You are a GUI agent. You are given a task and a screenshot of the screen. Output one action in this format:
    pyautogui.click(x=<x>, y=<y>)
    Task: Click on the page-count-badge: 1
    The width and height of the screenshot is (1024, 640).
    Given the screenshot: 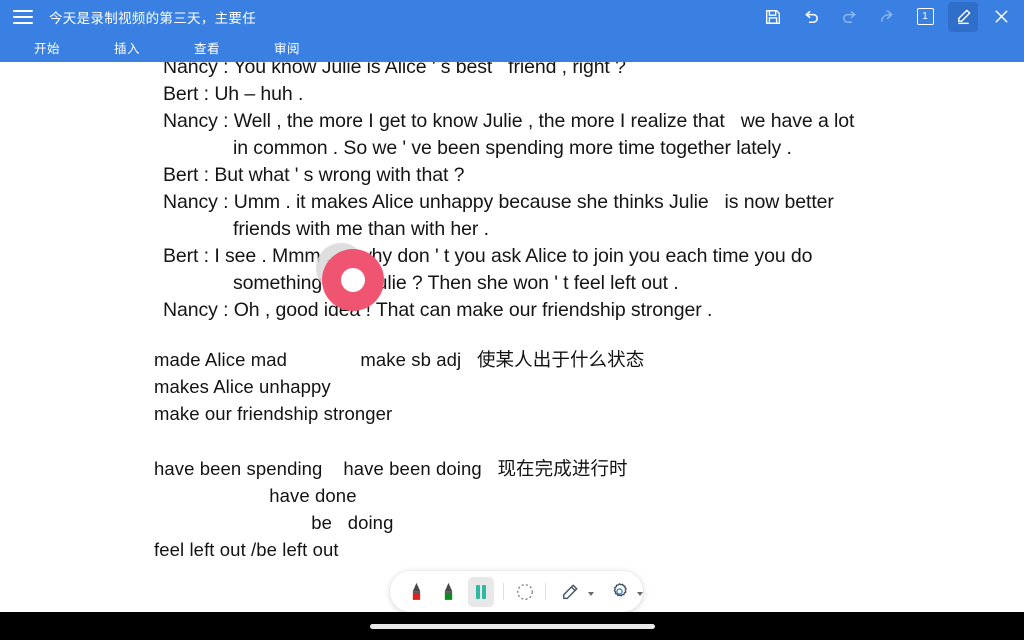 What is the action you would take?
    pyautogui.click(x=925, y=17)
    